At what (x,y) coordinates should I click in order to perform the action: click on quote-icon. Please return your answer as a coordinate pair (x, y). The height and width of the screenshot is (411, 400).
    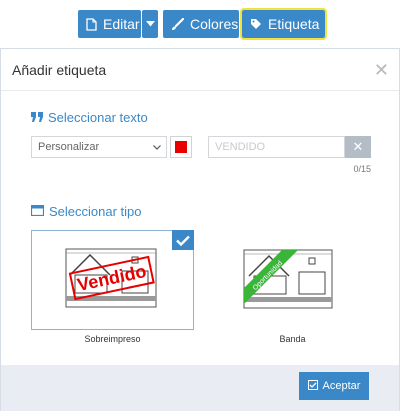
    Looking at the image, I should click on (37, 117).